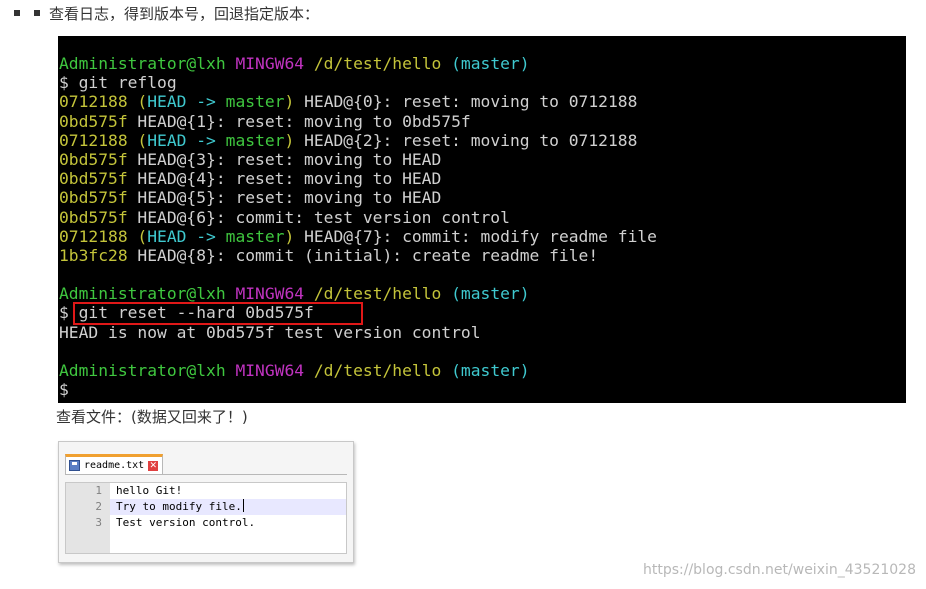 This screenshot has width=926, height=589. I want to click on line-number: 1, so click(88, 491).